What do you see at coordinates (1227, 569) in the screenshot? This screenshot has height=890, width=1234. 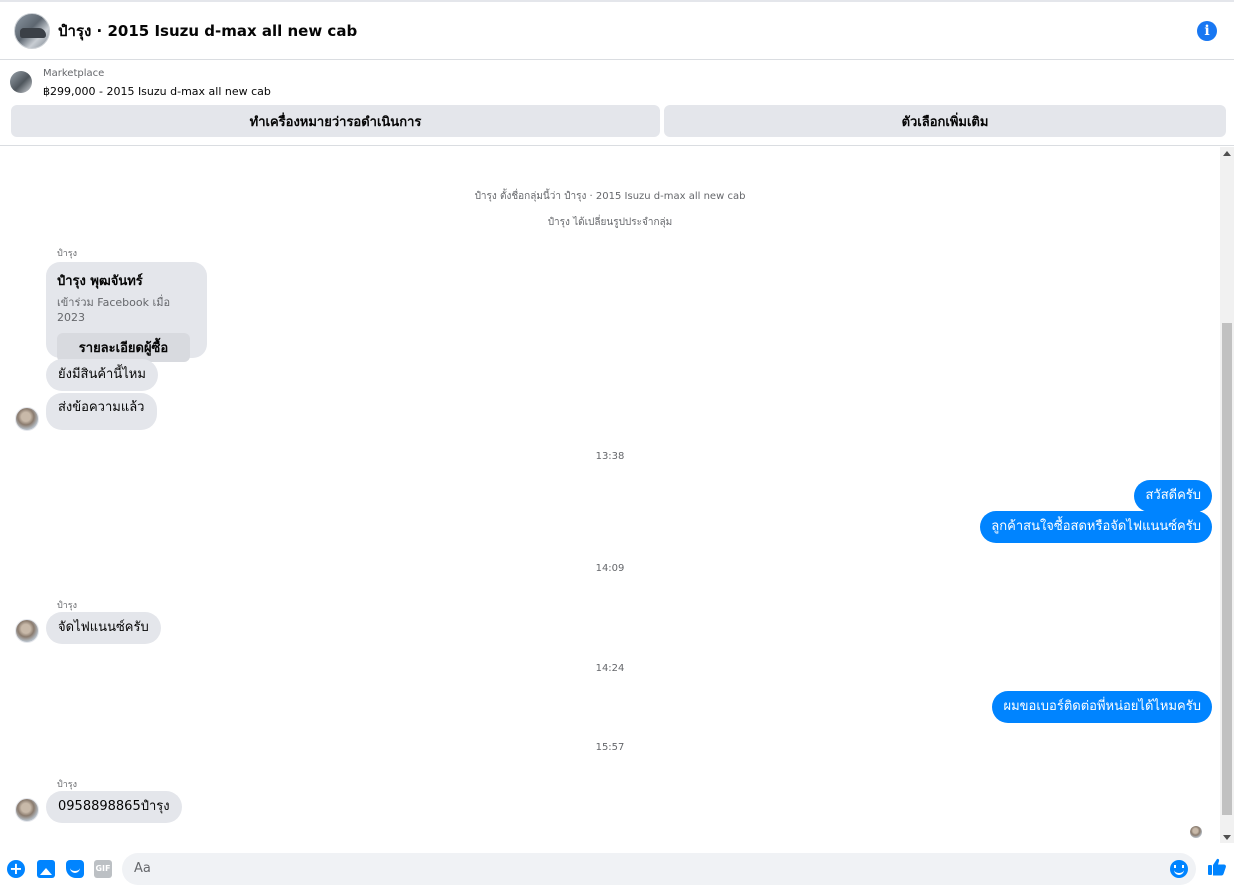 I see `scrollbar-thumb` at bounding box center [1227, 569].